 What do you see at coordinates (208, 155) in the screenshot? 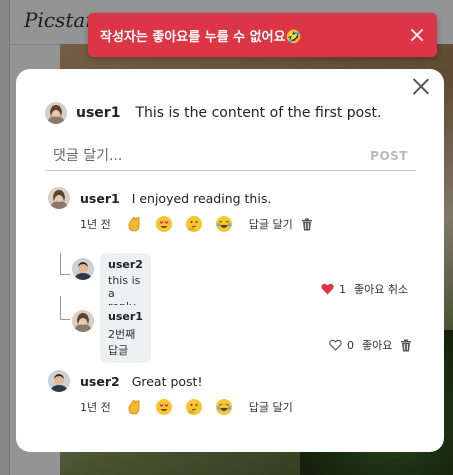
I see `comment-input` at bounding box center [208, 155].